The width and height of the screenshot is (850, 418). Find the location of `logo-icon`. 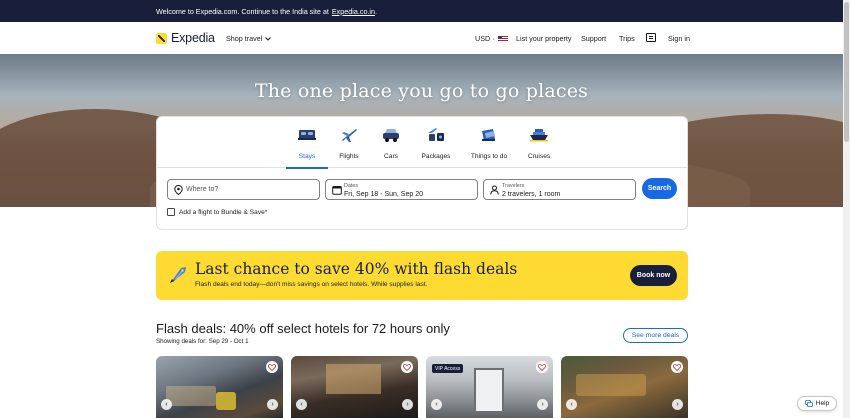

logo-icon is located at coordinates (161, 38).